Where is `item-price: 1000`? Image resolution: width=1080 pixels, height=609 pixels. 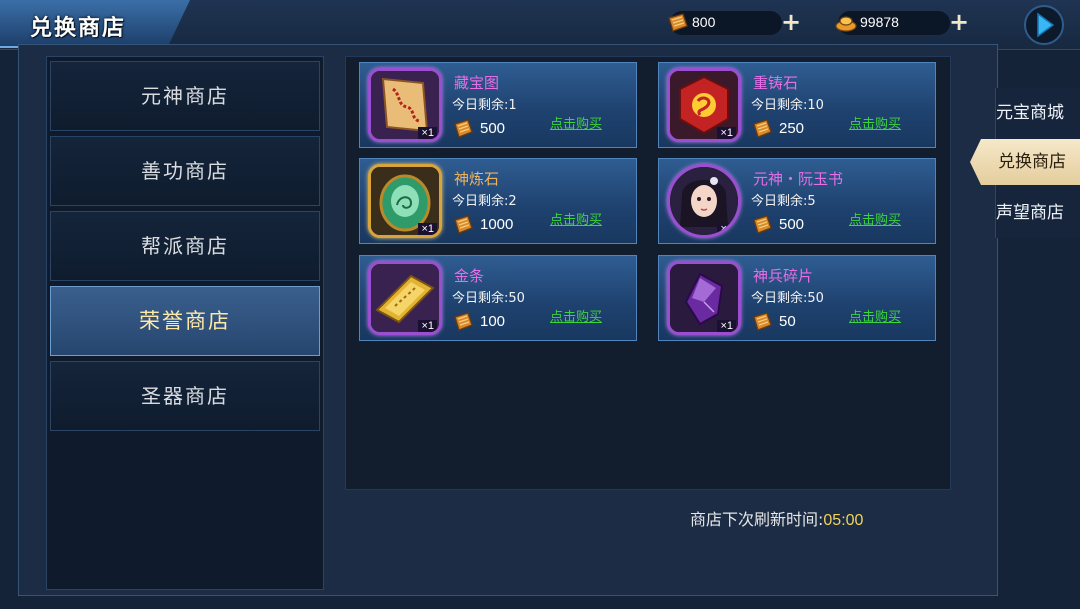 item-price: 1000 is located at coordinates (497, 224).